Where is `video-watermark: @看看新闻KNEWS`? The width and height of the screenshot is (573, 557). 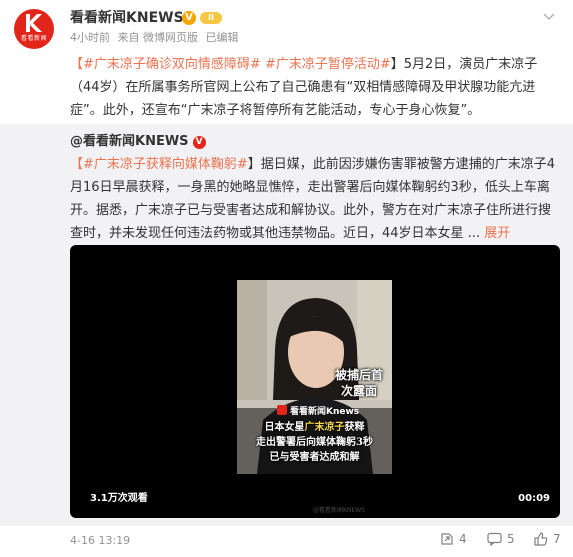 video-watermark: @看看新闻KNEWS is located at coordinates (339, 510).